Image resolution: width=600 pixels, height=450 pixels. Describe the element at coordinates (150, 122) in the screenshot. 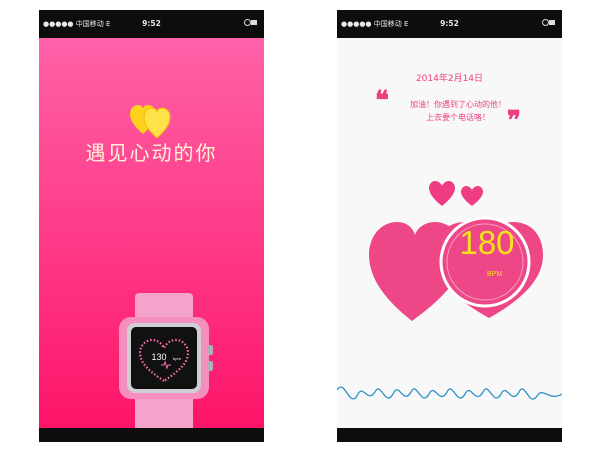

I see `double-heart-logo-icon` at that location.